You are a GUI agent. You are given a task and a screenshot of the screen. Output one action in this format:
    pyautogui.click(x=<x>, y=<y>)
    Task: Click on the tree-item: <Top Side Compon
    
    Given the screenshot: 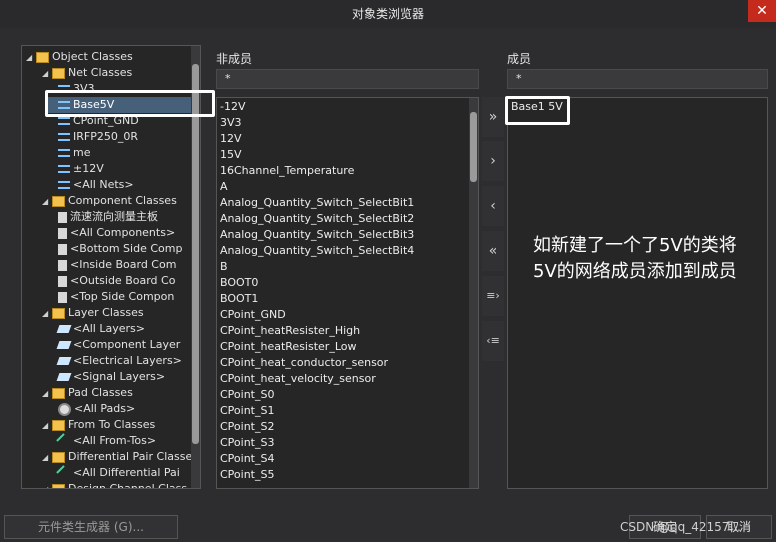 What is the action you would take?
    pyautogui.click(x=116, y=297)
    